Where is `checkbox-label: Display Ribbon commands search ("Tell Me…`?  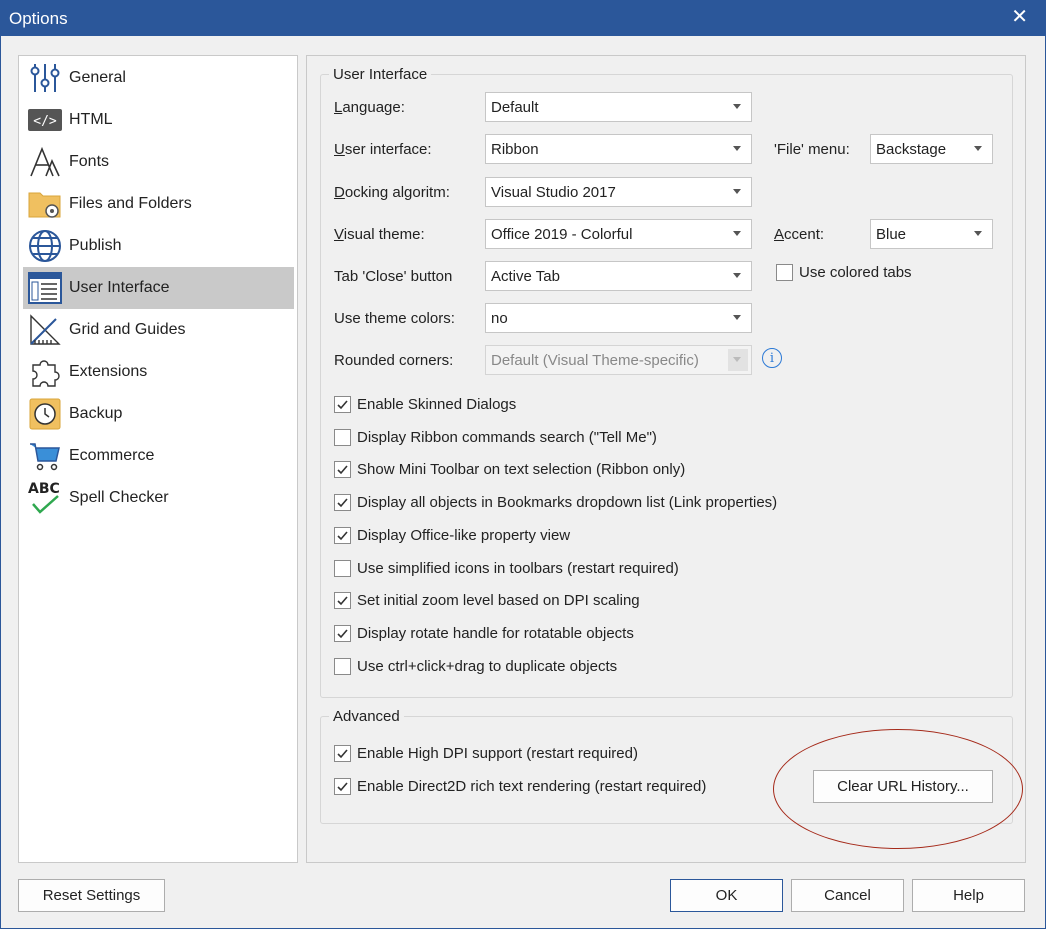
checkbox-label: Display Ribbon commands search ("Tell Me… is located at coordinates (507, 437).